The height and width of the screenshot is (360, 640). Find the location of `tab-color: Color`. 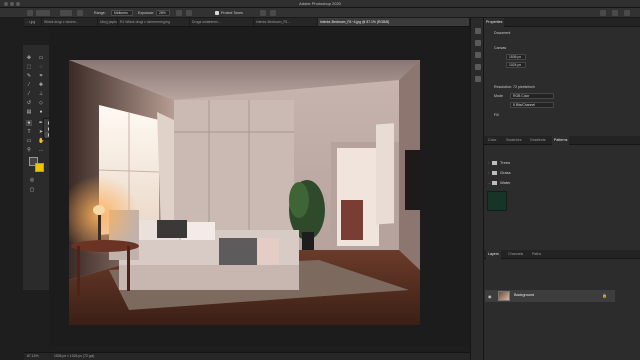

tab-color: Color is located at coordinates (492, 140).